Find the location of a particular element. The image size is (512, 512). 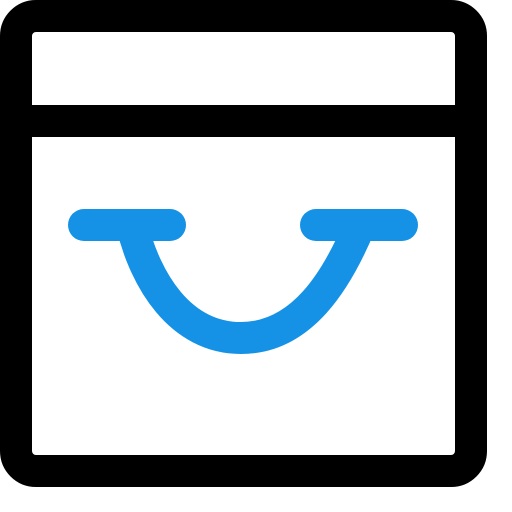

smile-mouth-curve is located at coordinates (246, 282).